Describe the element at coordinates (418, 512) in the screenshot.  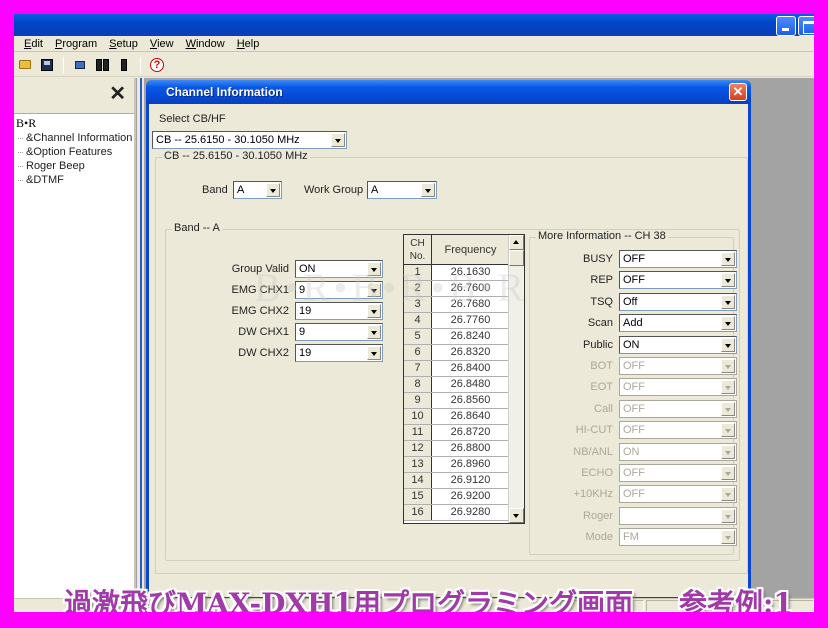
I see `ch-no-cell: 16` at that location.